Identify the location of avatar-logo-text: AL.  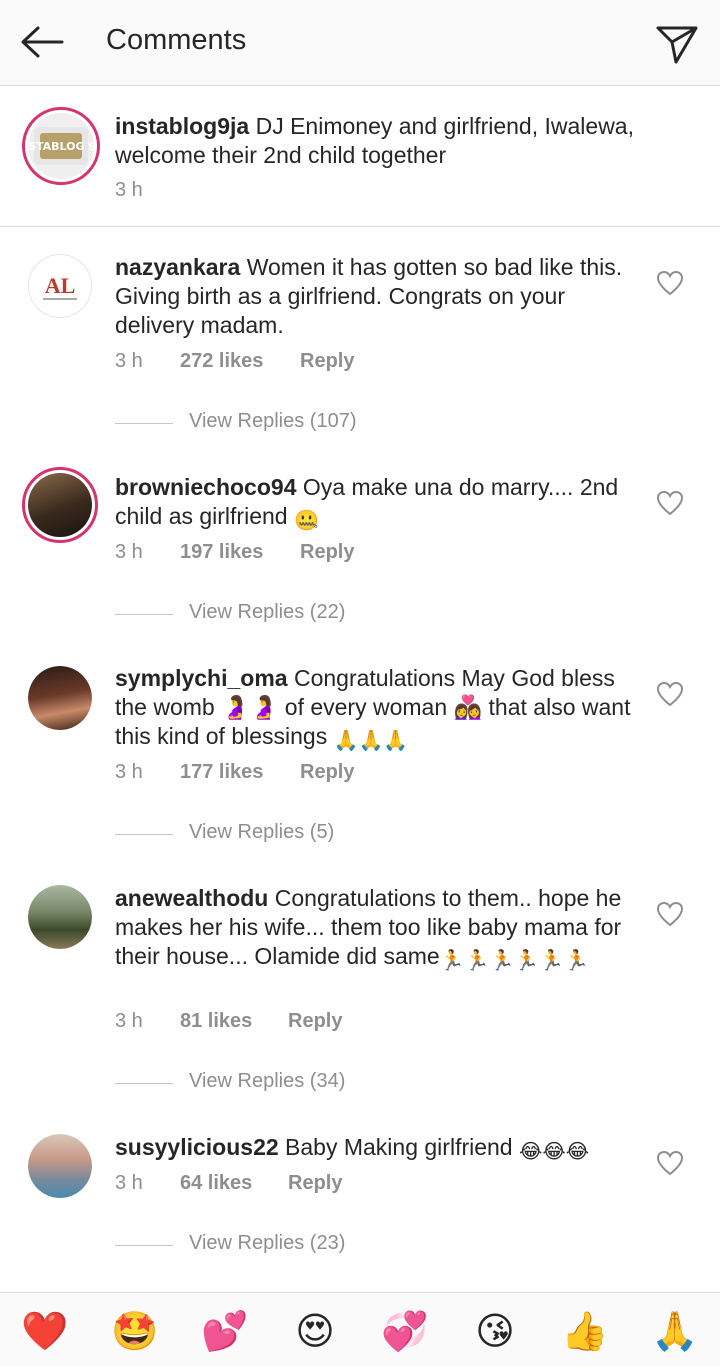
(60, 285).